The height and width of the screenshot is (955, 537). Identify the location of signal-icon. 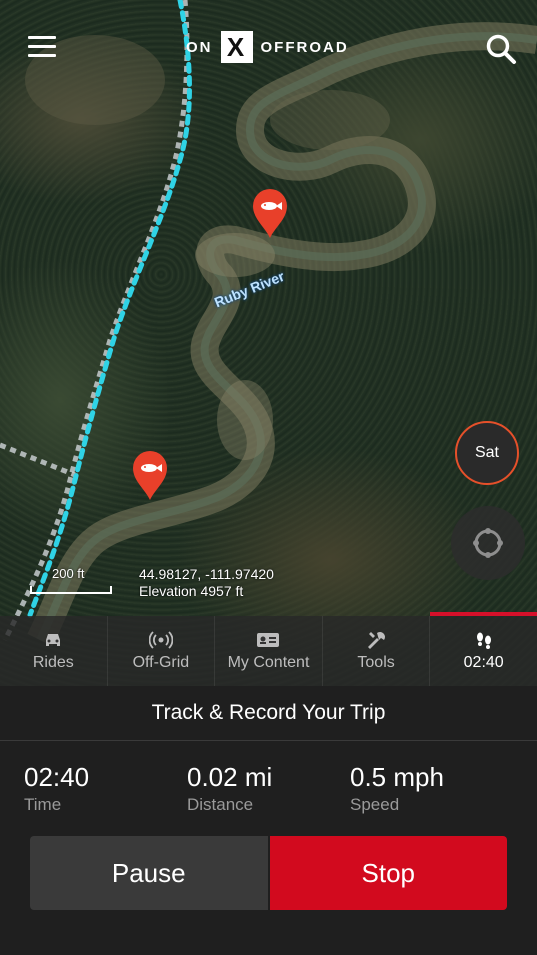
(160, 640).